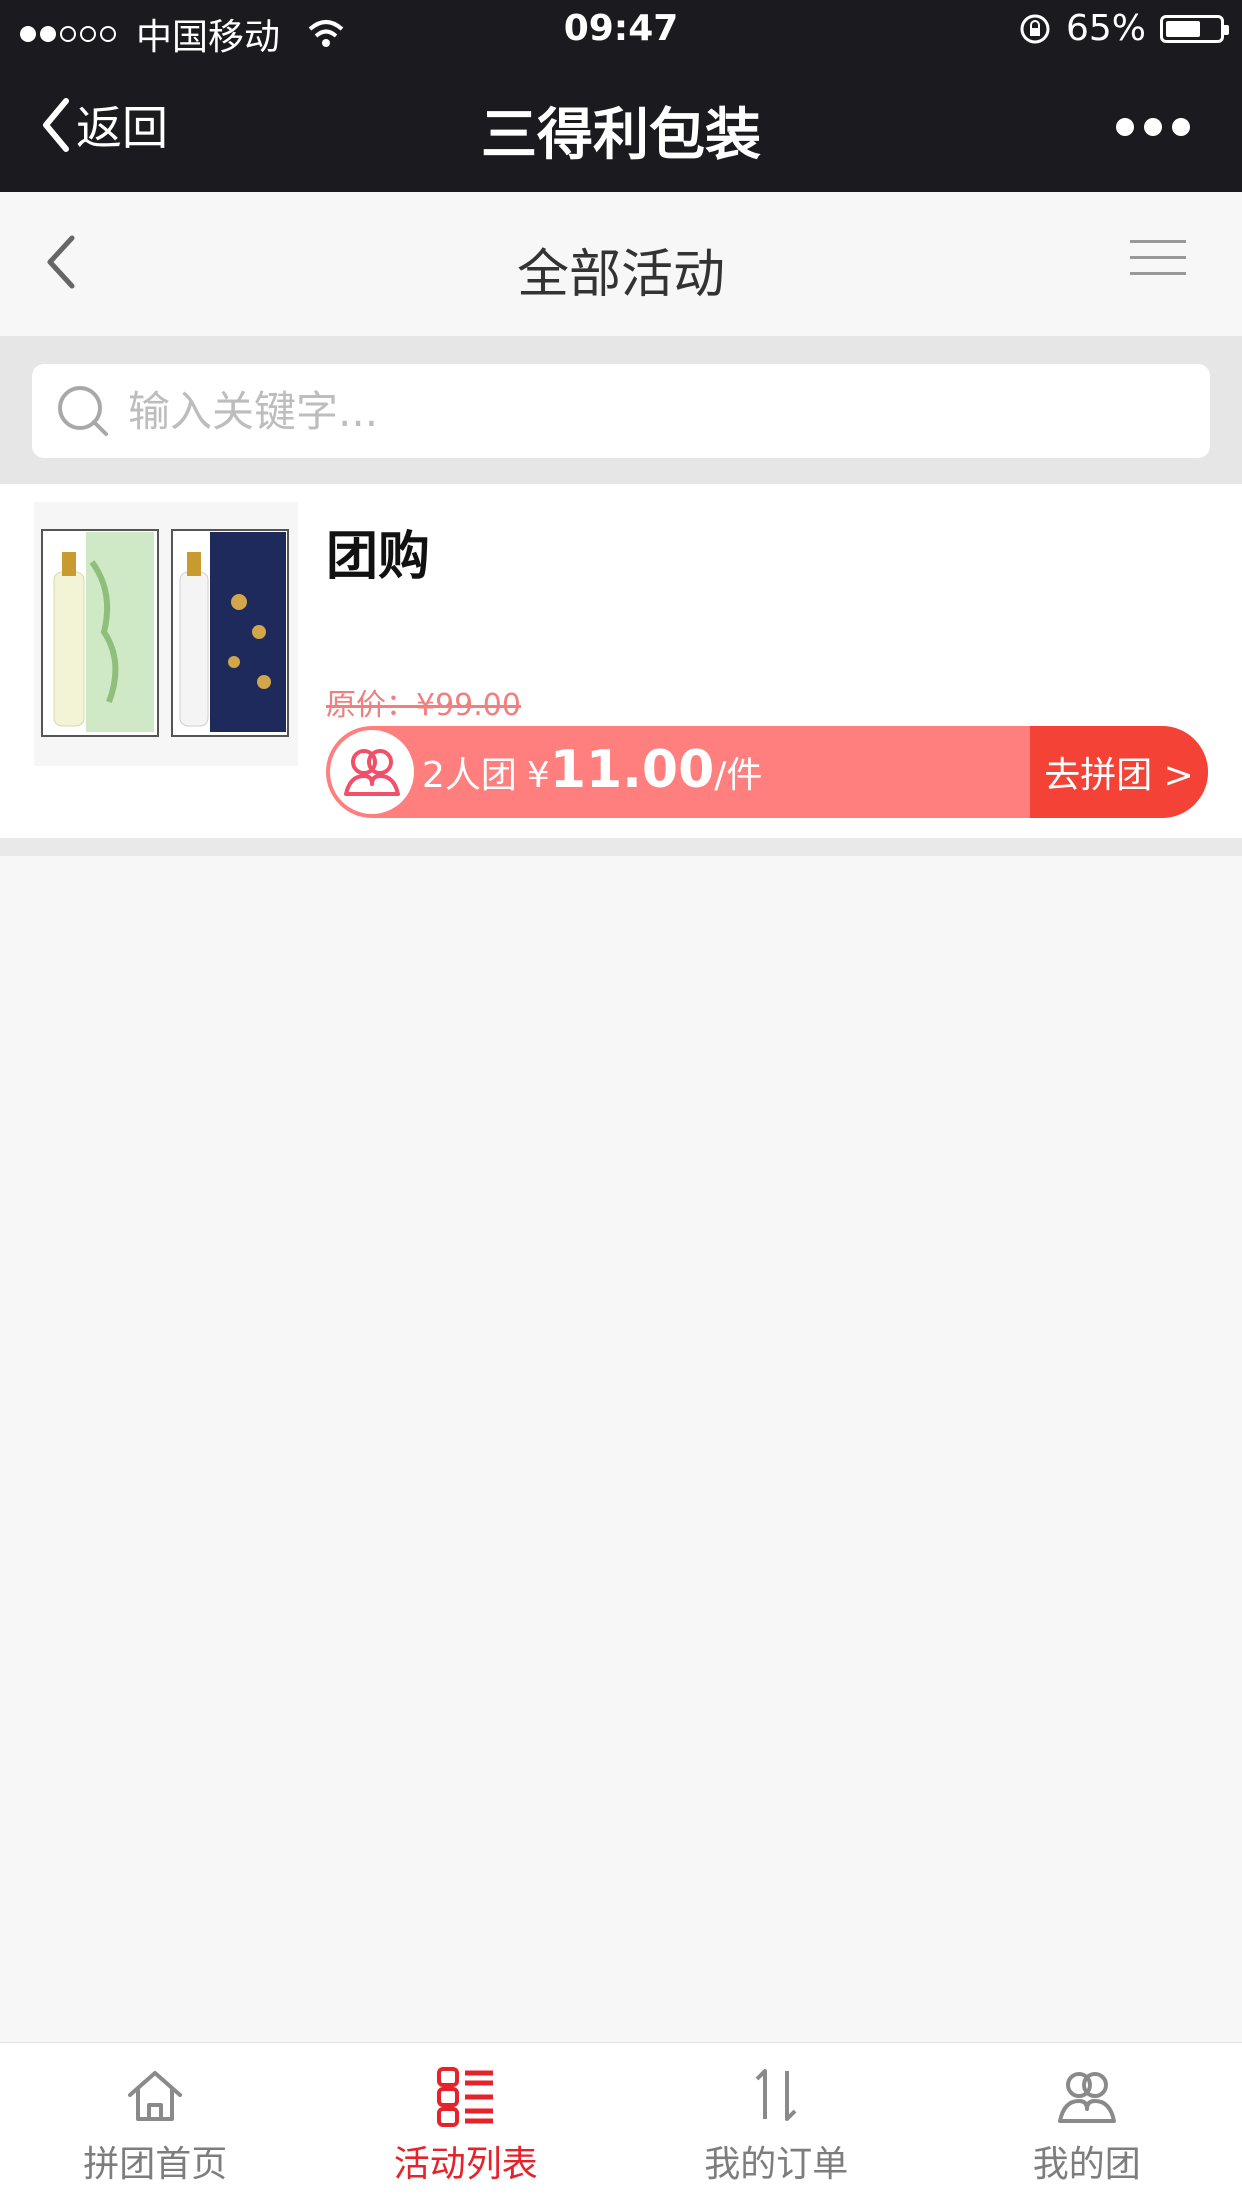  Describe the element at coordinates (155, 2096) in the screenshot. I see `home-icon` at that location.